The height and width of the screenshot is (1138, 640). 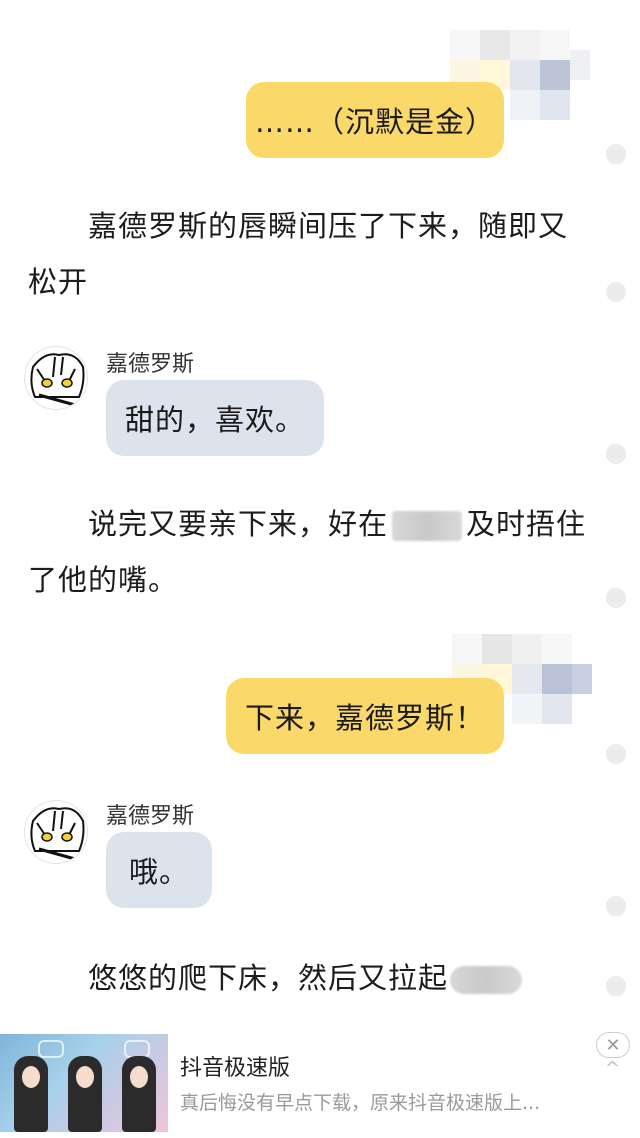 What do you see at coordinates (238, 524) in the screenshot?
I see `narration-line: 说完又要亲下来，好在` at bounding box center [238, 524].